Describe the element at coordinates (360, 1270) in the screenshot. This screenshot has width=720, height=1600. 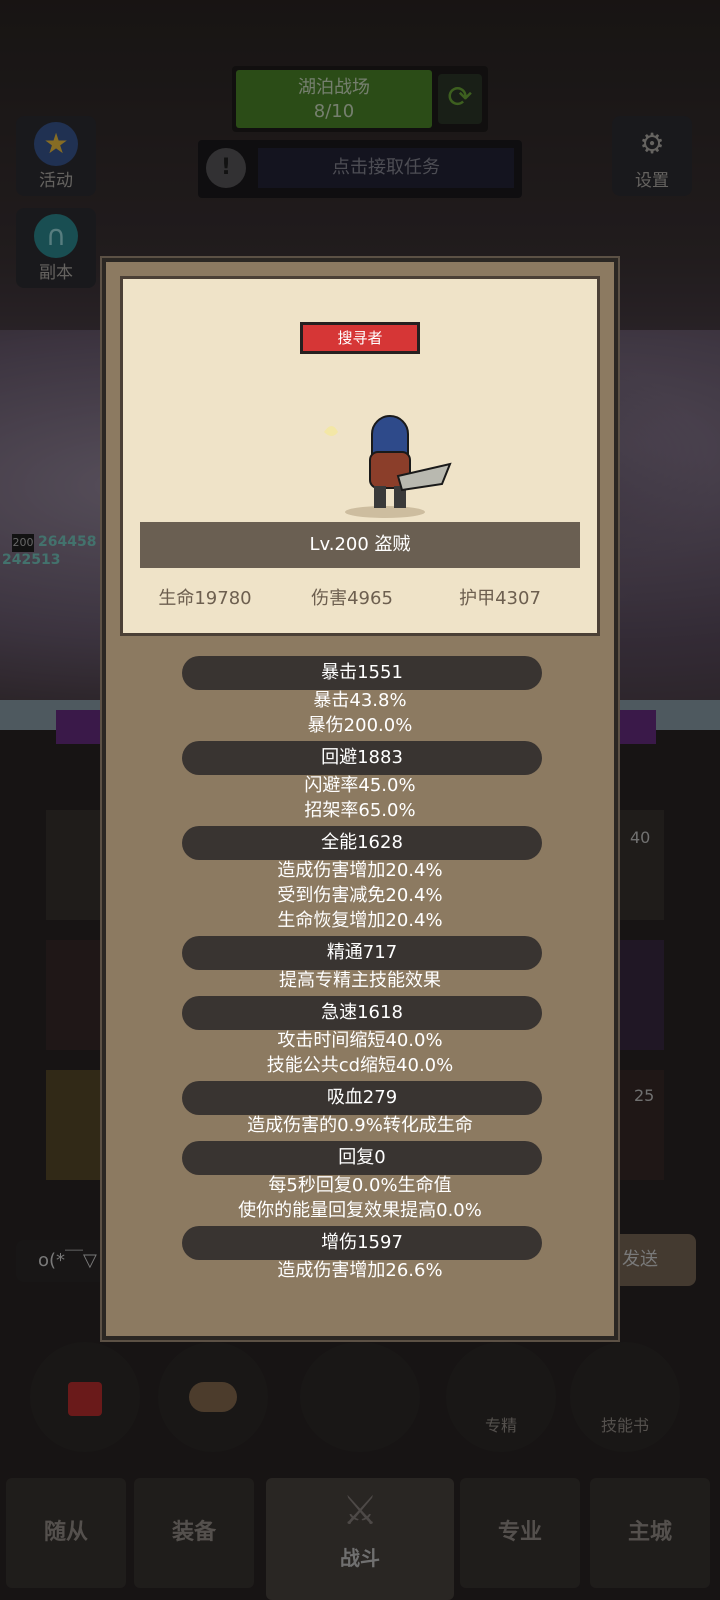
I see `stat-line: 造成伤害增加26.6%` at that location.